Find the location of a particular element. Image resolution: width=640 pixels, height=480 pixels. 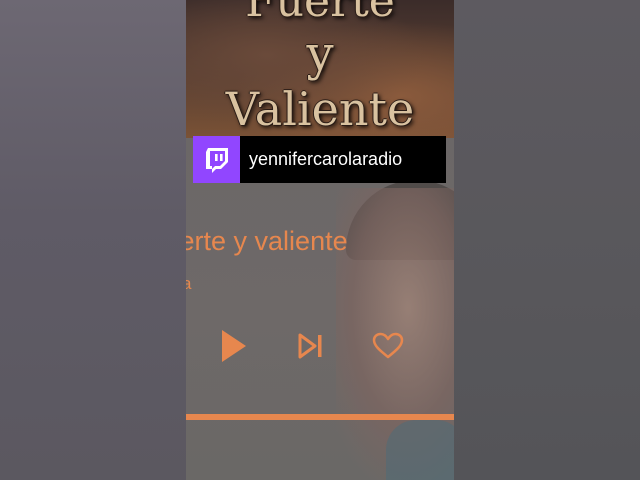

twitch-logo-box is located at coordinates (216, 159).